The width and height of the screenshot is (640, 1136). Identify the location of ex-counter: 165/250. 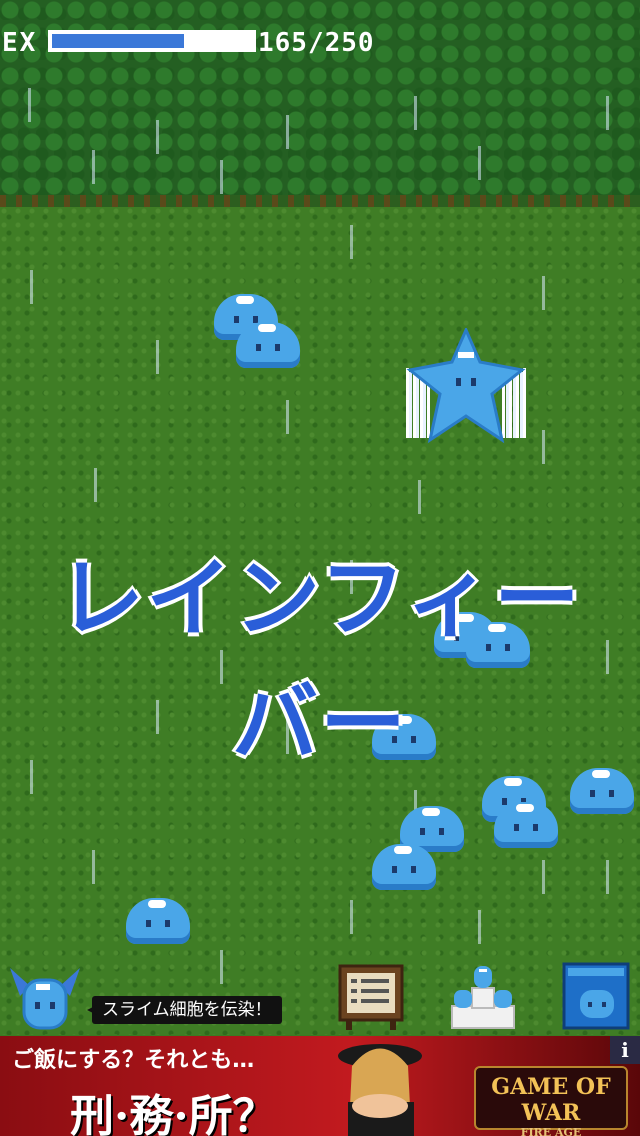
(316, 43).